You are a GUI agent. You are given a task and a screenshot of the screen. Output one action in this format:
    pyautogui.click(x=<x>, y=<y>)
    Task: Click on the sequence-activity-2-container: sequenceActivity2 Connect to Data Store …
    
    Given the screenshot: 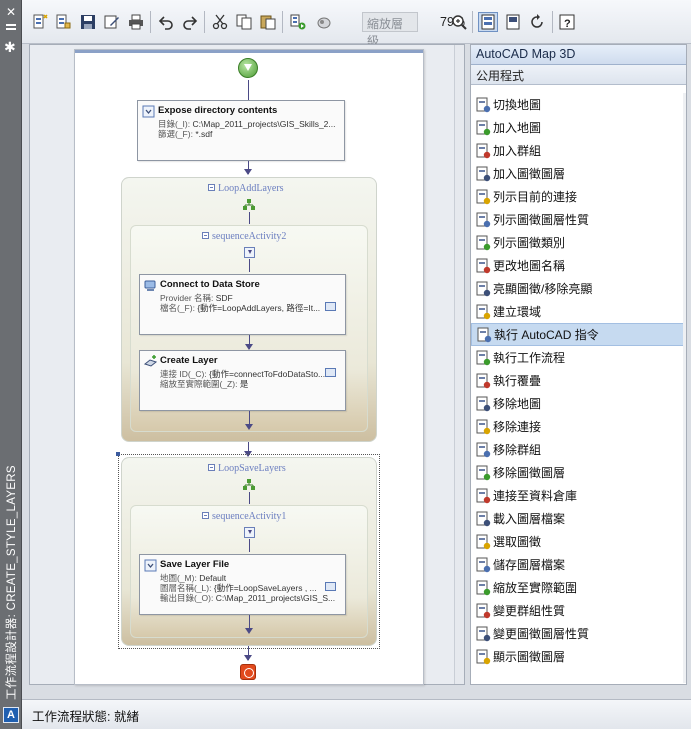 What is the action you would take?
    pyautogui.click(x=249, y=328)
    